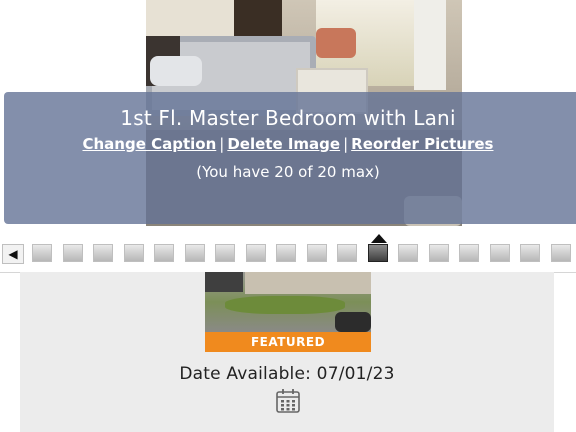 The height and width of the screenshot is (432, 576). What do you see at coordinates (288, 172) in the screenshot?
I see `picture-count: (You have 20 of 20 max)` at bounding box center [288, 172].